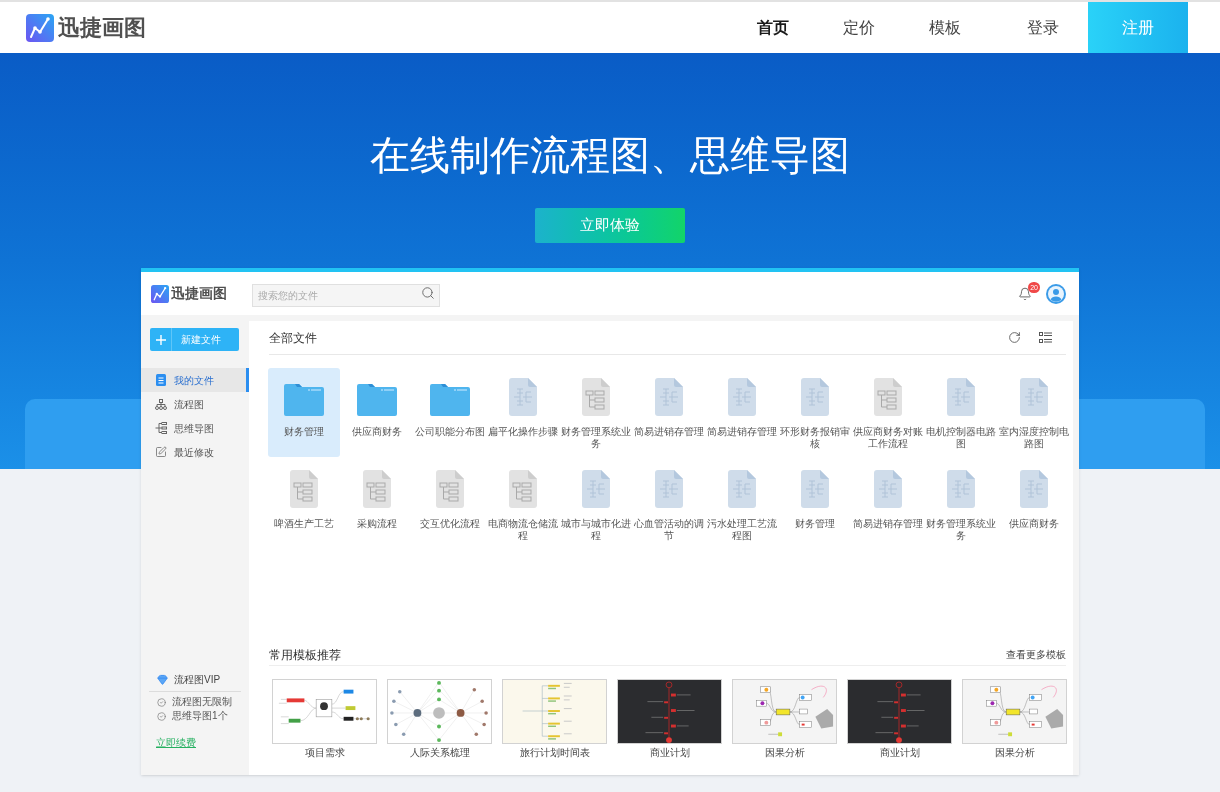 The image size is (1220, 792). Describe the element at coordinates (200, 716) in the screenshot. I see `plan-feature: 思维导图1个` at that location.